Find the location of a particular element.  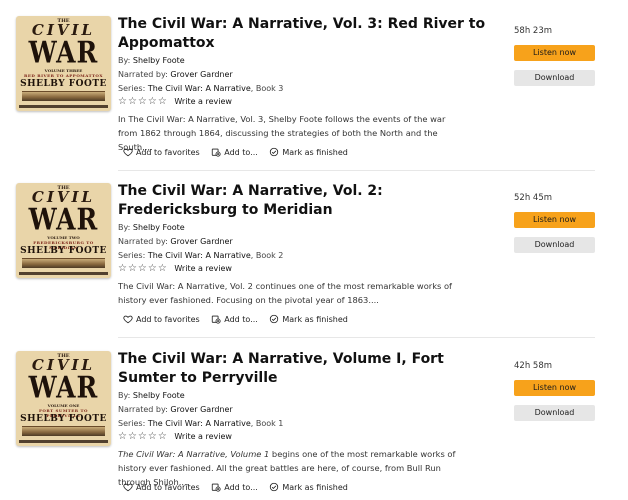

duration: 42h 58m is located at coordinates (533, 366).